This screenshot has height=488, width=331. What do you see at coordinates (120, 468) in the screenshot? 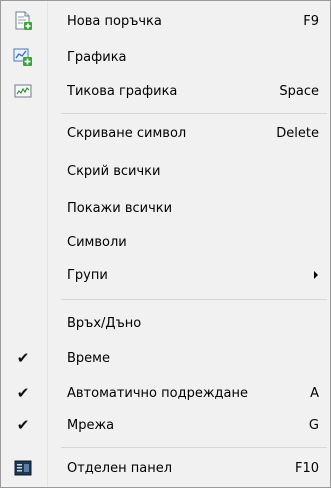
I see `menu-item-label: Отделен панел` at bounding box center [120, 468].